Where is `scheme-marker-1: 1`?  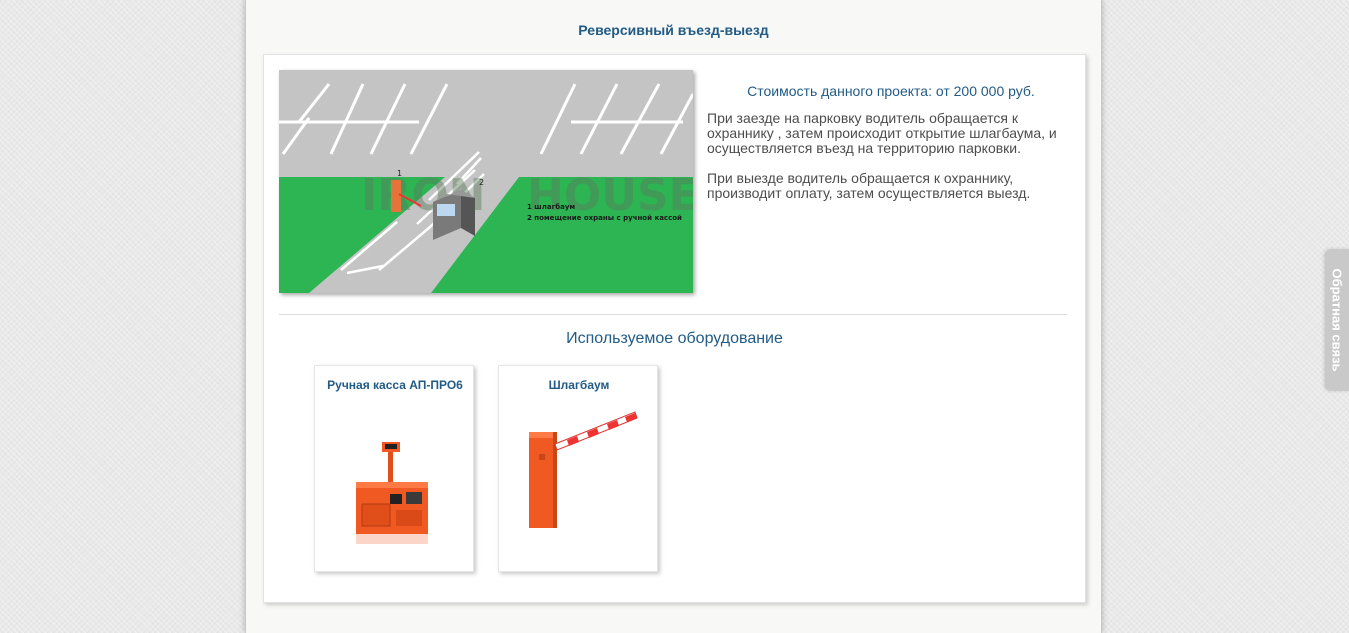
scheme-marker-1: 1 is located at coordinates (399, 173).